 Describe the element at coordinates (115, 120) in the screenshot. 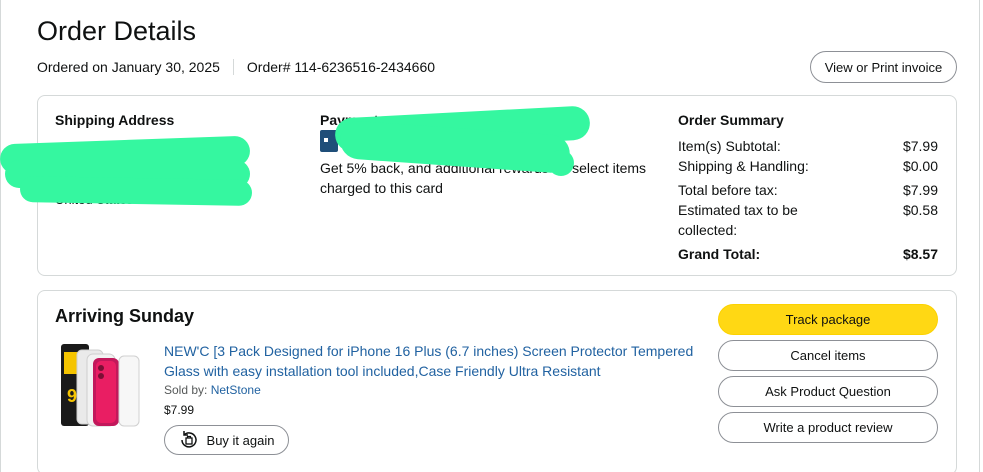

I see `shipping-address-heading: Shipping Address` at that location.